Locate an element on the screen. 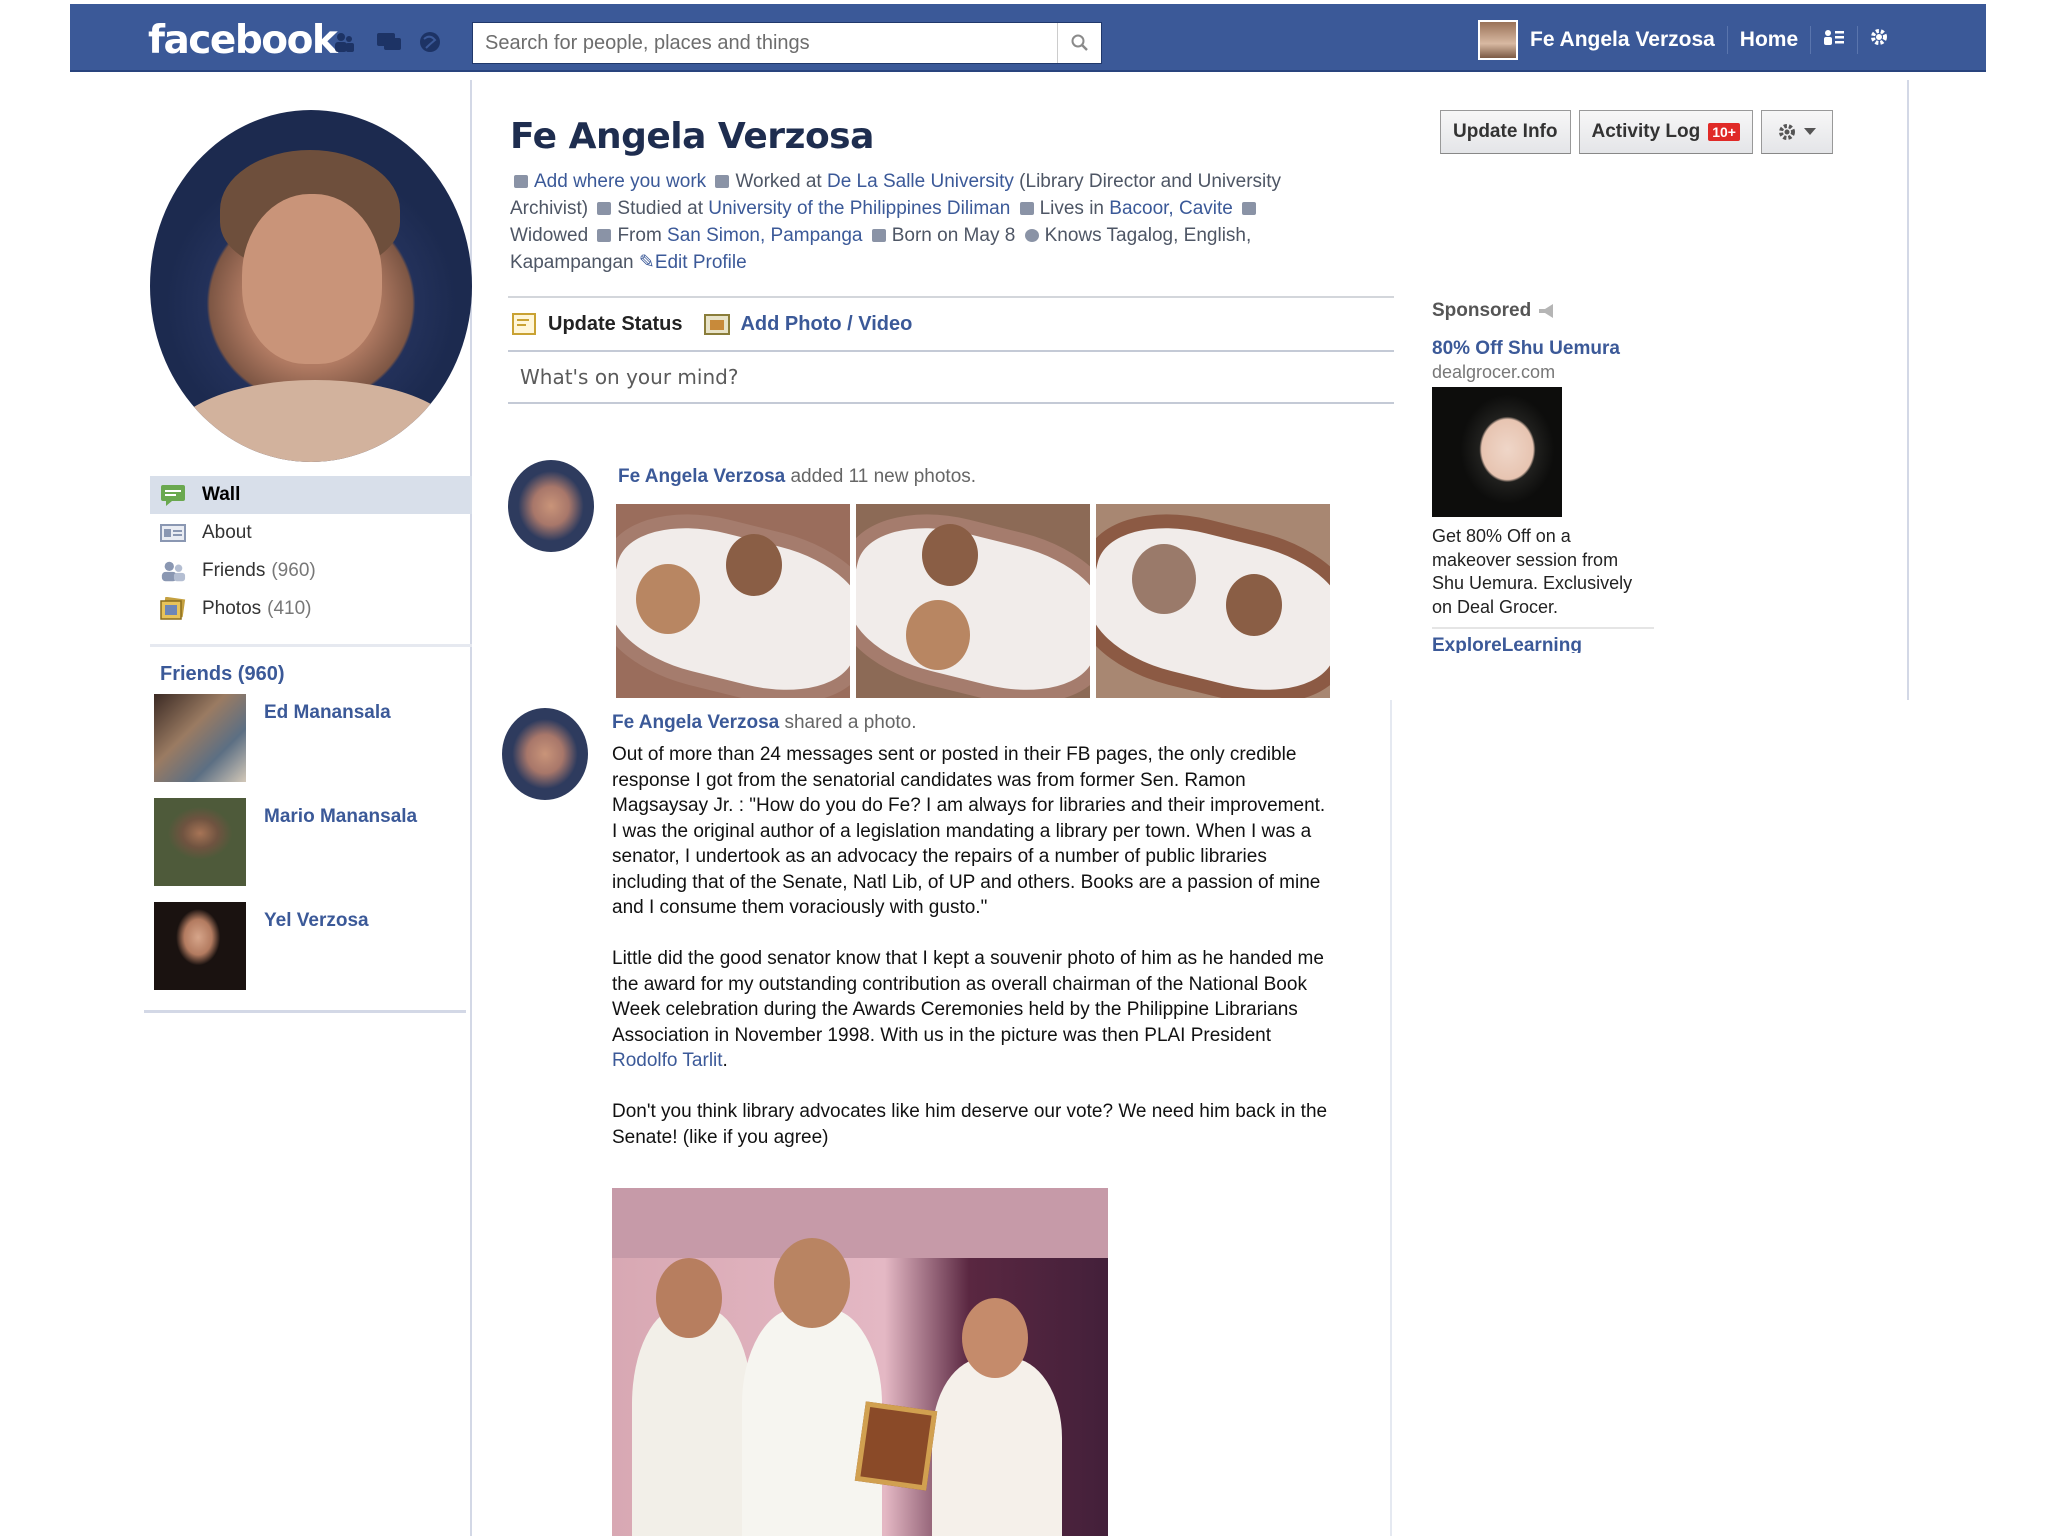 The height and width of the screenshot is (1536, 2048). friend-item: Ed Manansala is located at coordinates (311, 746).